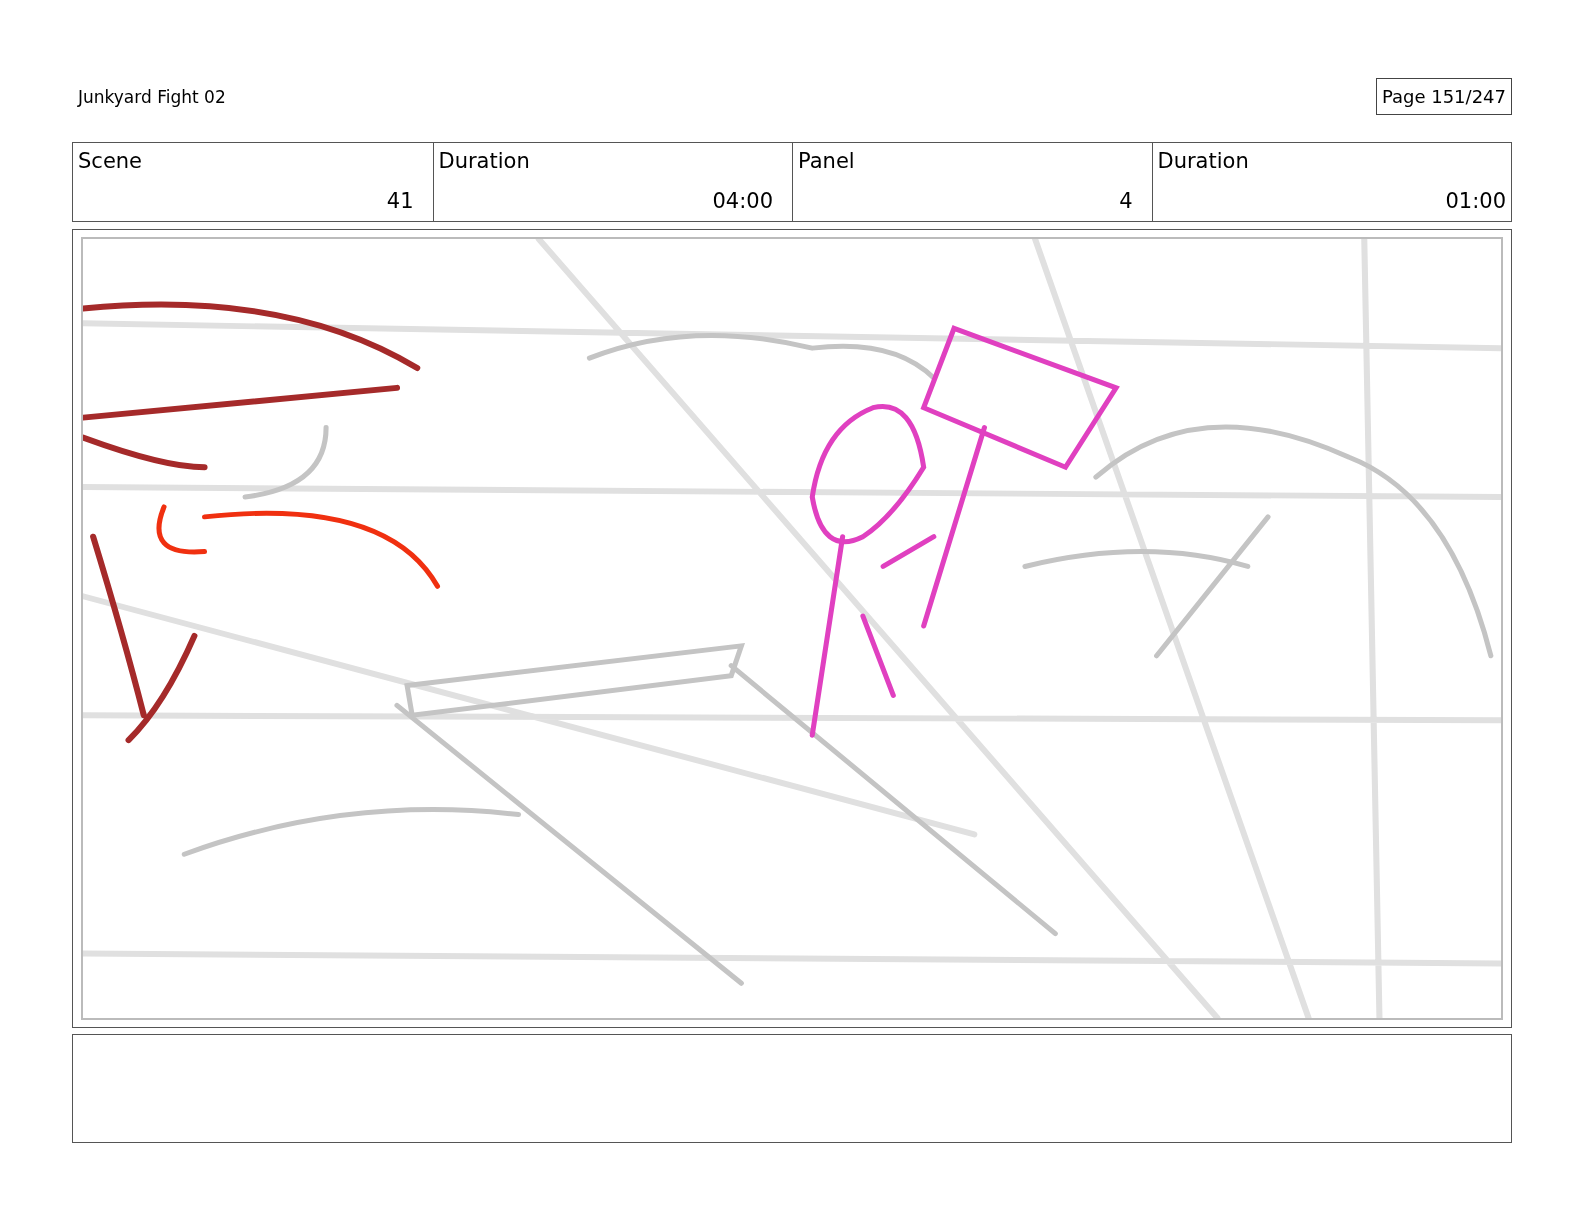 This screenshot has height=1224, width=1584. What do you see at coordinates (1126, 201) in the screenshot?
I see `field-value: 4` at bounding box center [1126, 201].